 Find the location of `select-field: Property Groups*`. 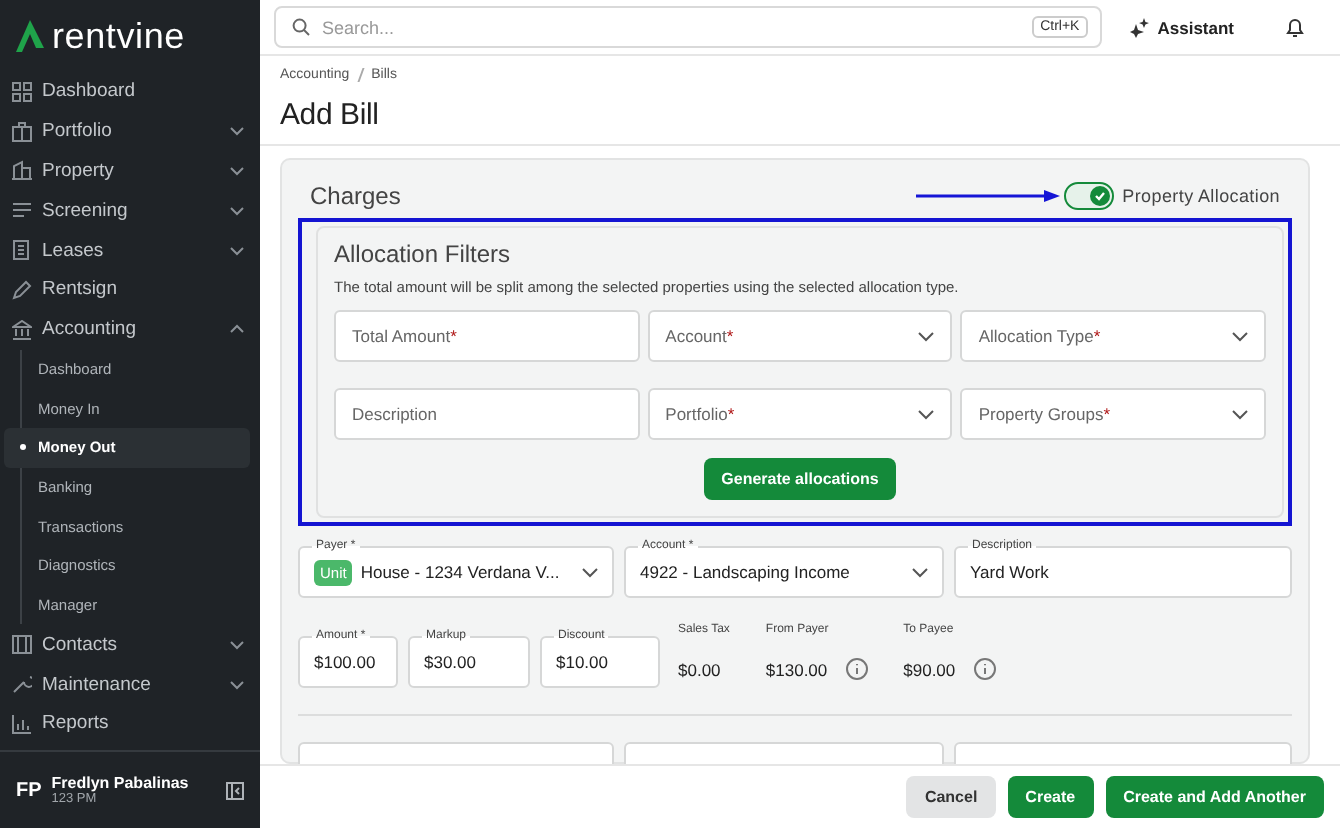

select-field: Property Groups* is located at coordinates (1113, 414).